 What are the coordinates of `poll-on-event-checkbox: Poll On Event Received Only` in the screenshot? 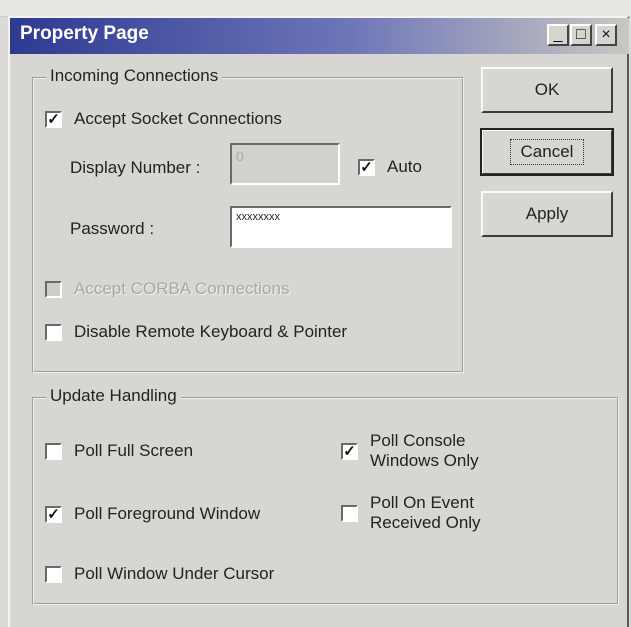 It's located at (411, 513).